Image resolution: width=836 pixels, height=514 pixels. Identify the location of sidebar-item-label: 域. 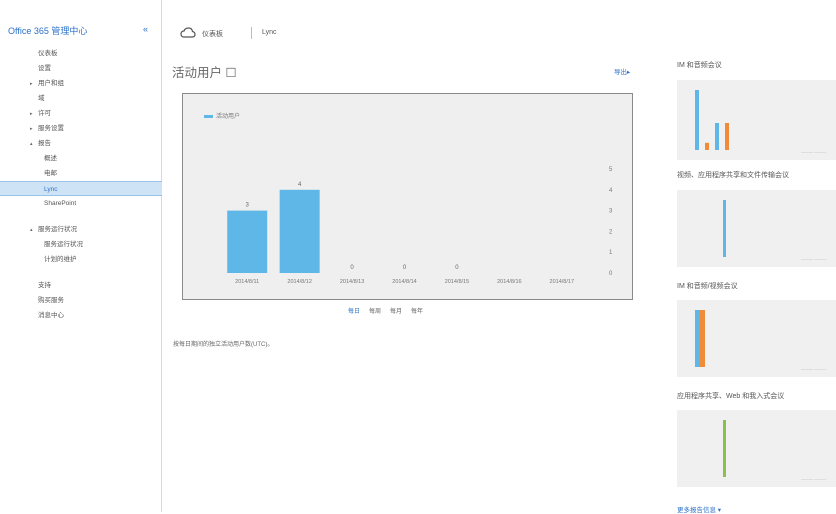
(41, 98).